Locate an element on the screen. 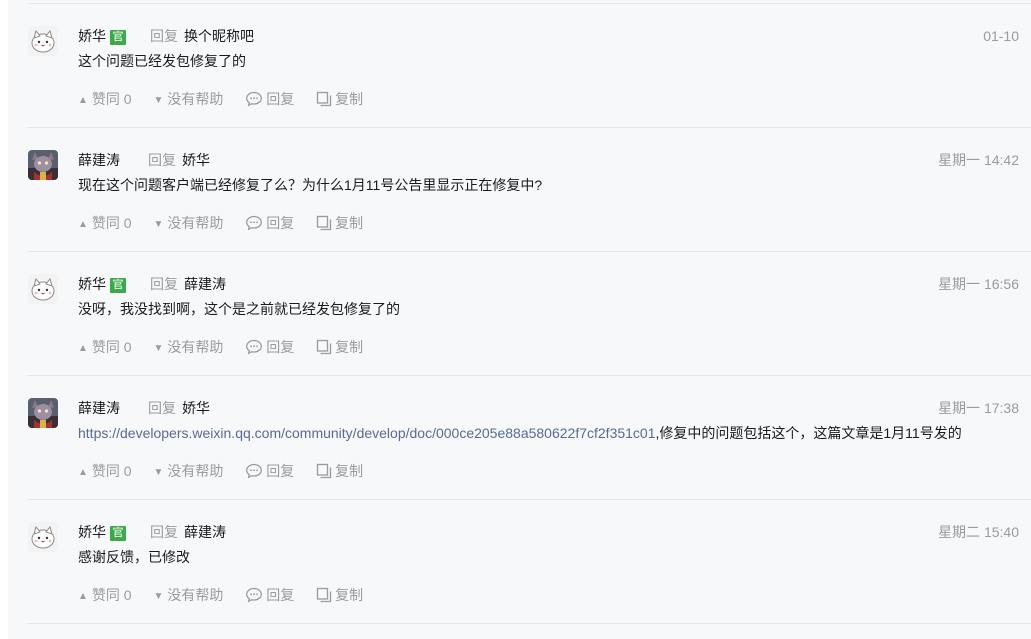 This screenshot has width=1031, height=639. reply-time: 星期一 17:38 is located at coordinates (978, 408).